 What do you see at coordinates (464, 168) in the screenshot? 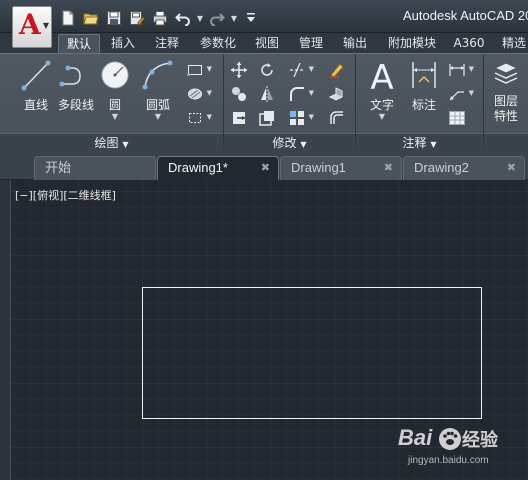
I see `tab-drawing2: Drawing2 ✖` at bounding box center [464, 168].